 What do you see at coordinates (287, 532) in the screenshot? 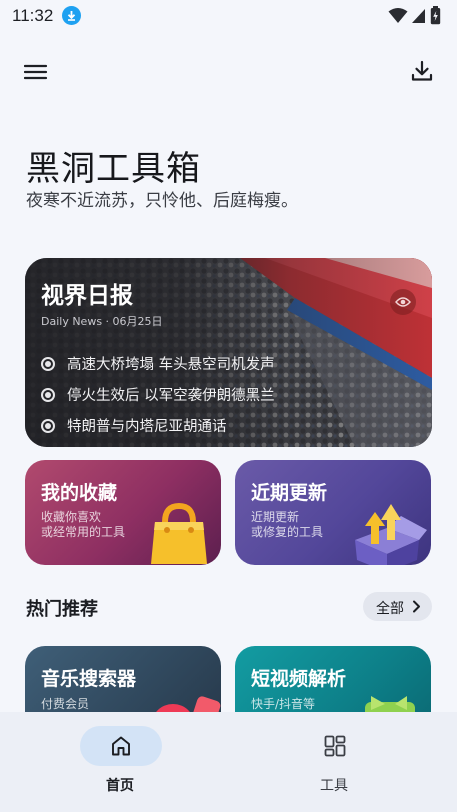
I see `updates-desc-line: 或修复的工具` at bounding box center [287, 532].